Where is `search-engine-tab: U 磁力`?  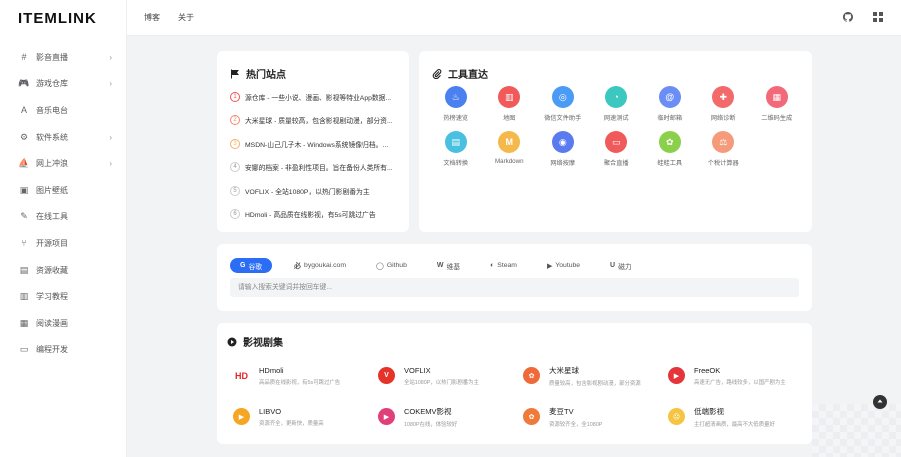 search-engine-tab: U 磁力 is located at coordinates (621, 265).